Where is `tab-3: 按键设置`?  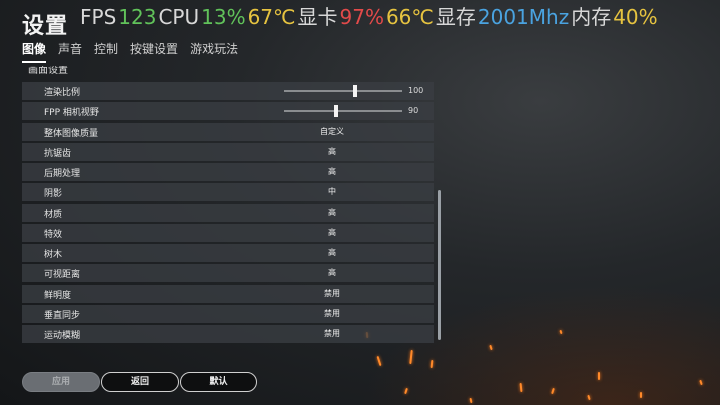
tab-3: 按键设置 is located at coordinates (154, 51).